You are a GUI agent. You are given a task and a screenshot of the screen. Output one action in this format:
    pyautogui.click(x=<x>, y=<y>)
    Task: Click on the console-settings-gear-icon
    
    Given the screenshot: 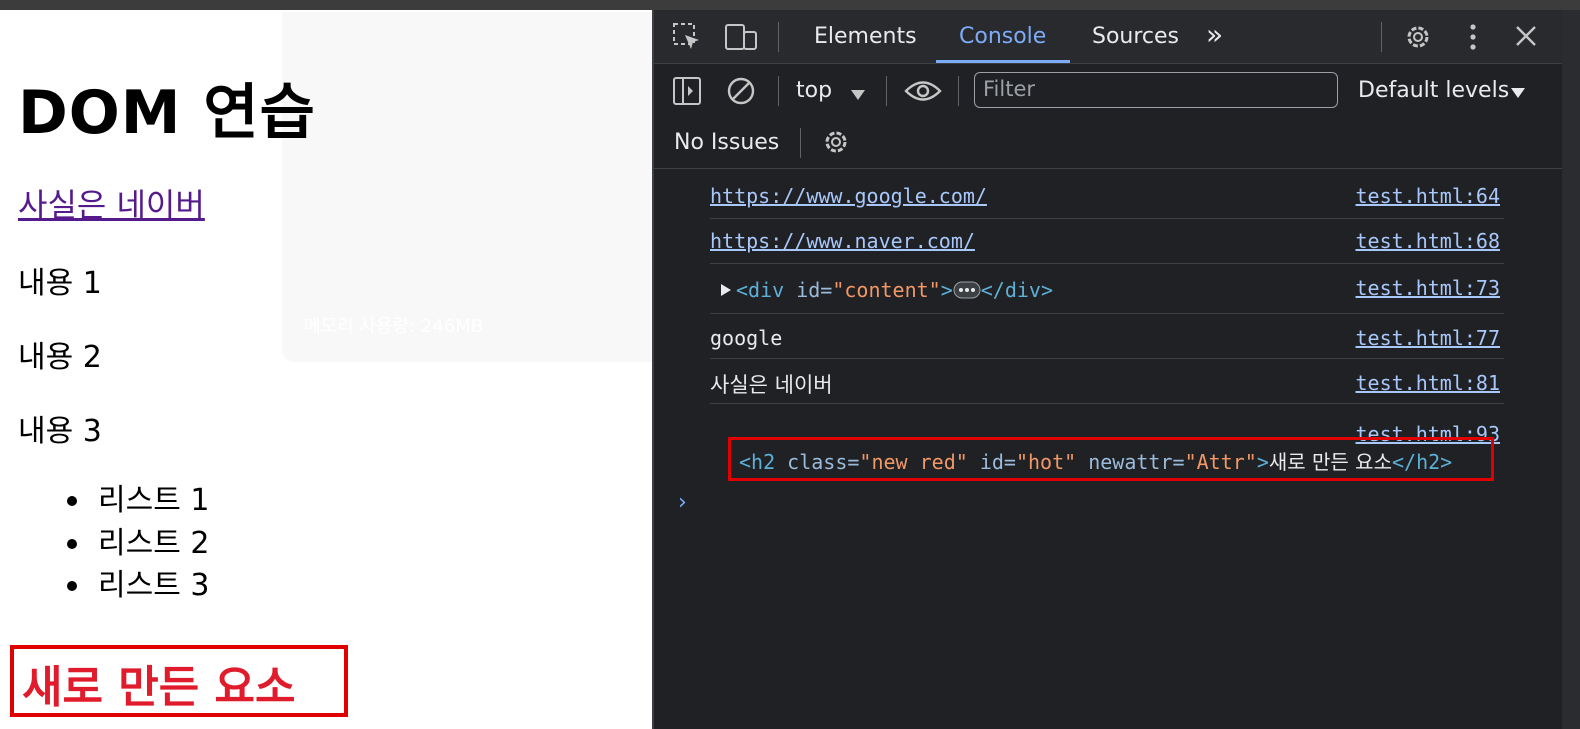 What is the action you would take?
    pyautogui.click(x=836, y=144)
    